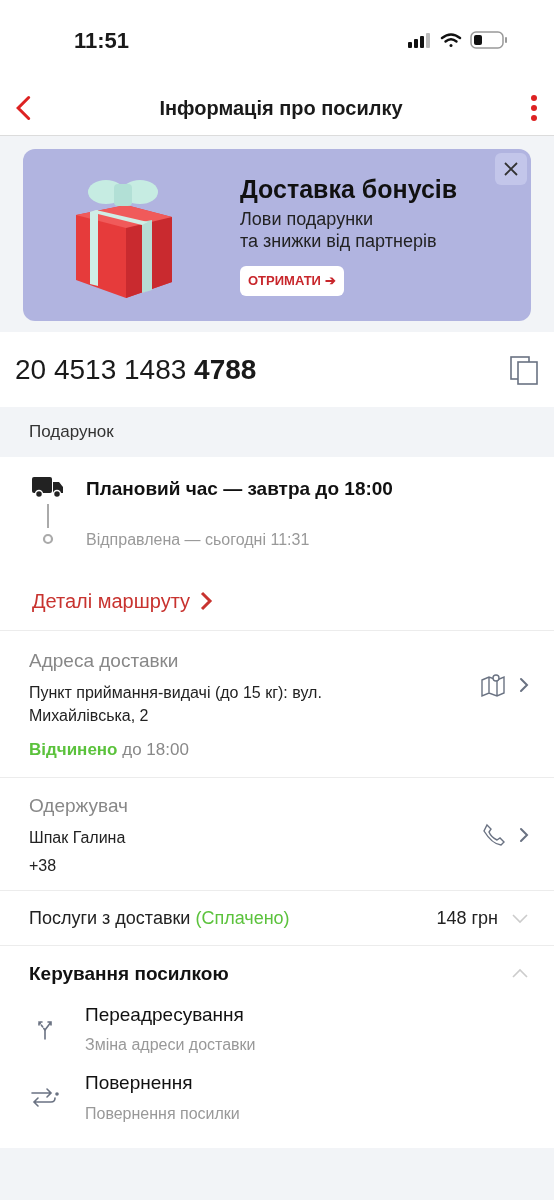 The height and width of the screenshot is (1200, 554). Describe the element at coordinates (79, 805) in the screenshot. I see `recipient-label: Одержувач` at that location.